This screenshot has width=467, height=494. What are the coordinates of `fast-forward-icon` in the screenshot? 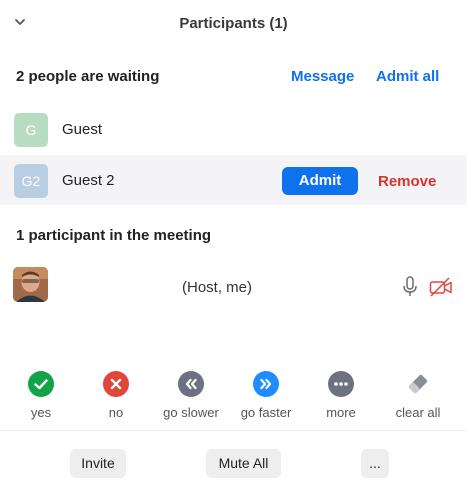 It's located at (266, 384).